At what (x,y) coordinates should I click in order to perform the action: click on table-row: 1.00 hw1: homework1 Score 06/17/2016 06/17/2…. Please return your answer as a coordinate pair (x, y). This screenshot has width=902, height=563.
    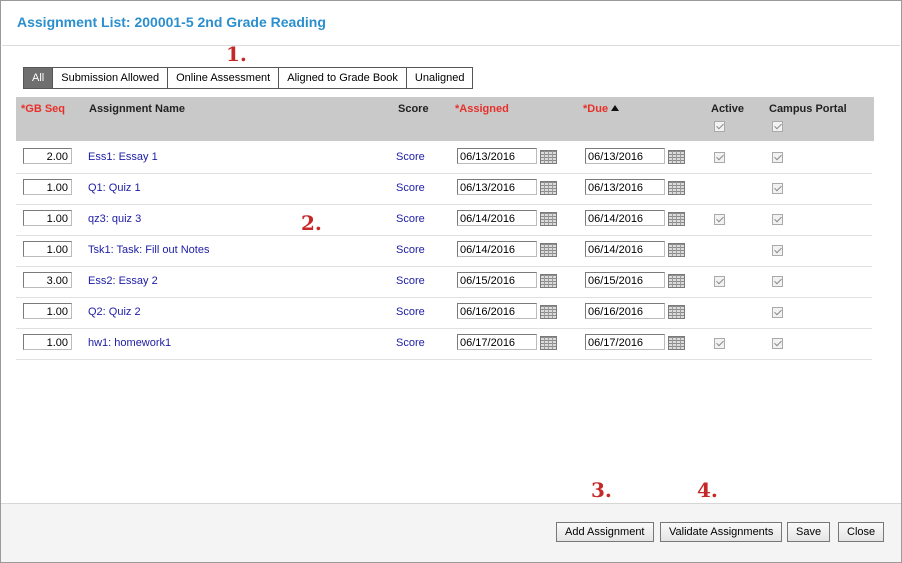
    Looking at the image, I should click on (444, 344).